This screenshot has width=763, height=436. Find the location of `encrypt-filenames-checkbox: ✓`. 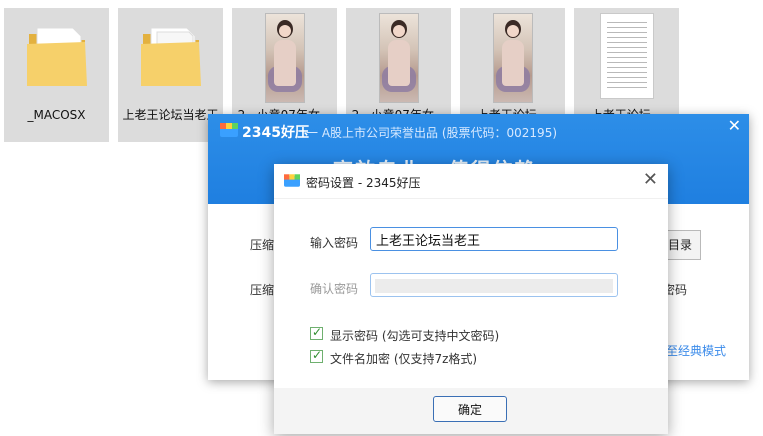

encrypt-filenames-checkbox: ✓ is located at coordinates (316, 355).